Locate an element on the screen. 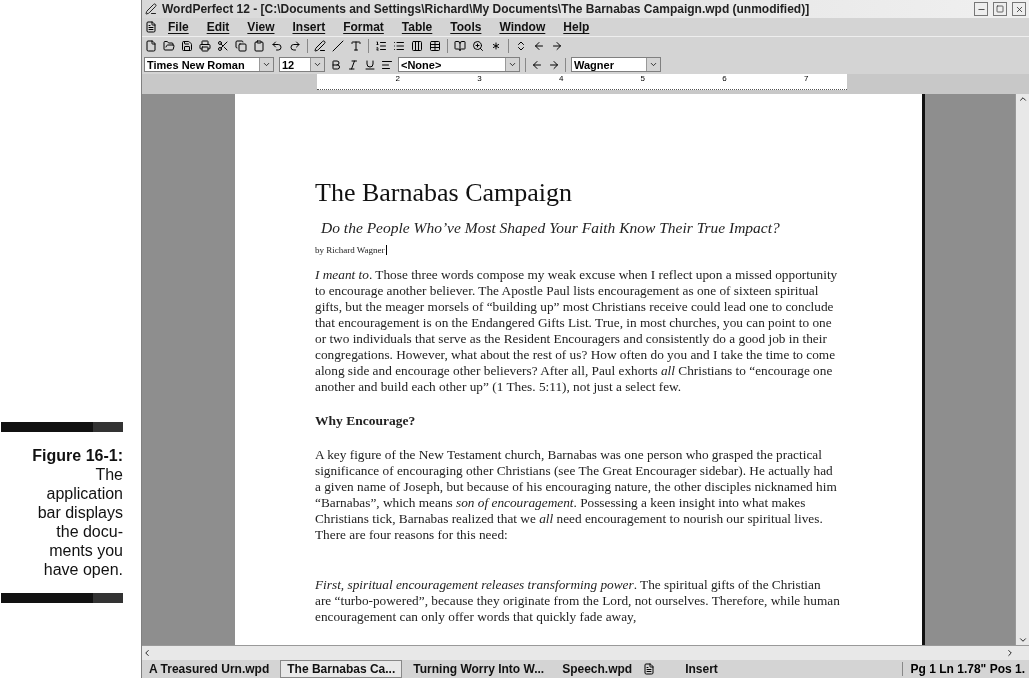  insert-mode: Insert is located at coordinates (701, 669).